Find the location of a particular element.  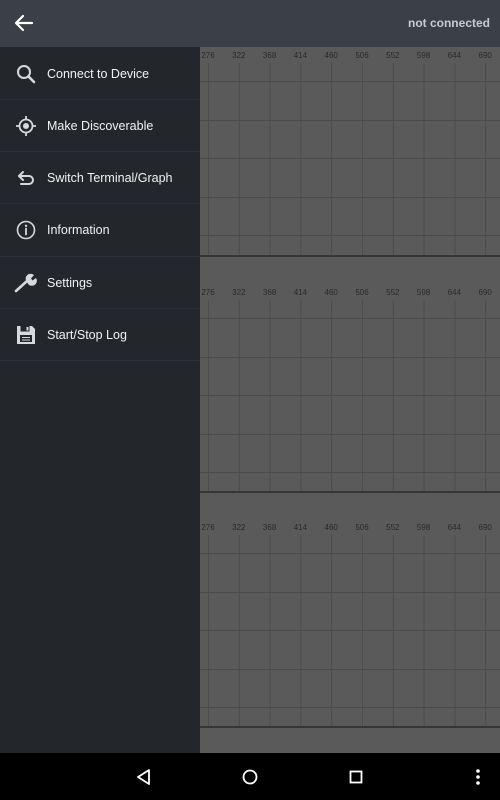

menu-item-label: Switch Terminal/Graph is located at coordinates (110, 178).